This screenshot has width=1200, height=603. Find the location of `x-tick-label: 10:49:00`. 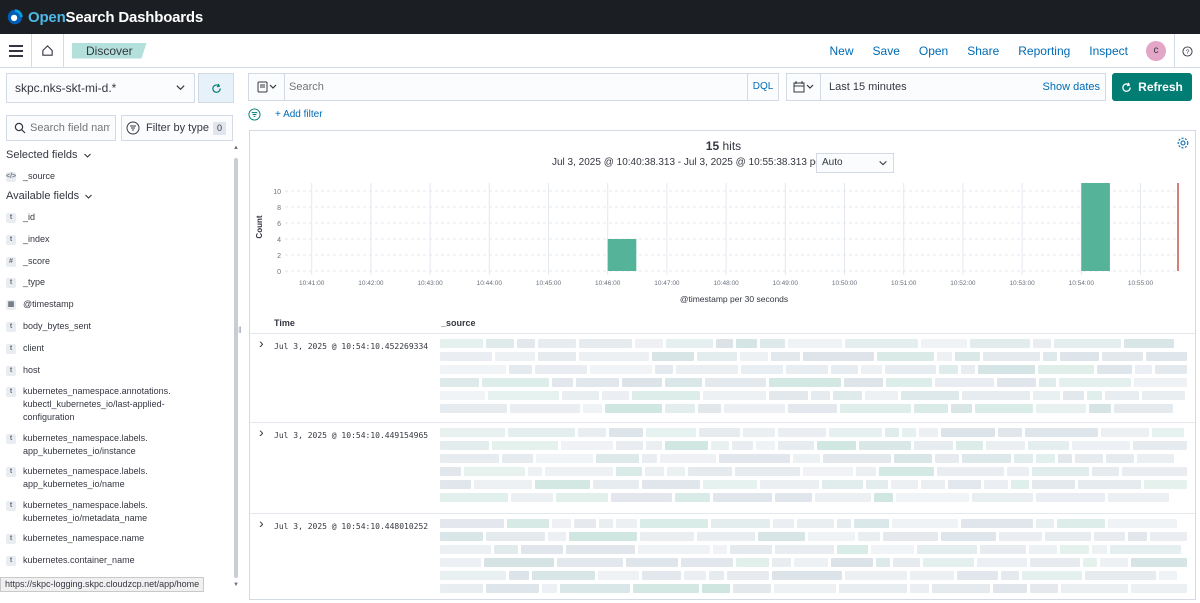

x-tick-label: 10:49:00 is located at coordinates (786, 283).